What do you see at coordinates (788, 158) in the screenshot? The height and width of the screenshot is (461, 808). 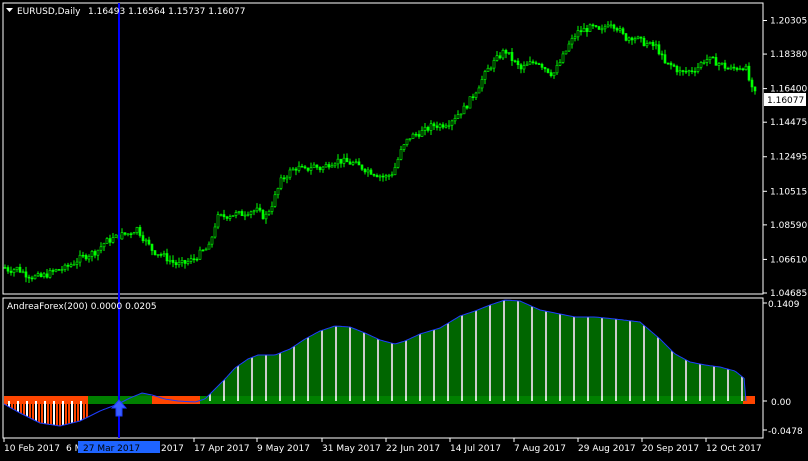 I see `price-level-label: 1.12495` at bounding box center [788, 158].